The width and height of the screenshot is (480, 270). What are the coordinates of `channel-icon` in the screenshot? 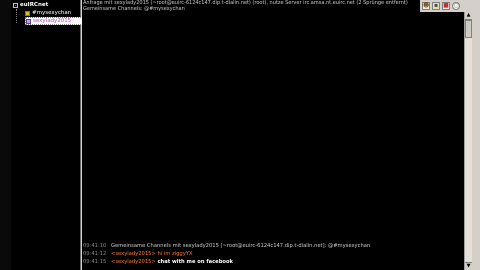 It's located at (27, 13).